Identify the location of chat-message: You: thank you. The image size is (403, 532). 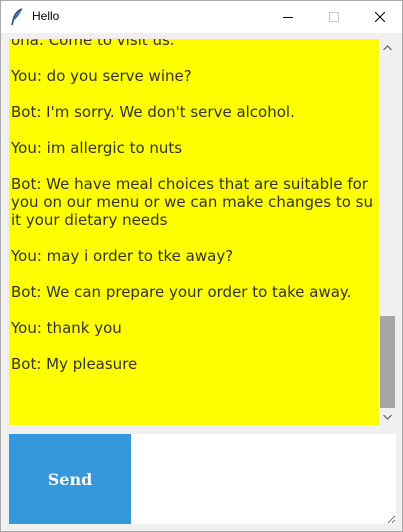
(66, 328).